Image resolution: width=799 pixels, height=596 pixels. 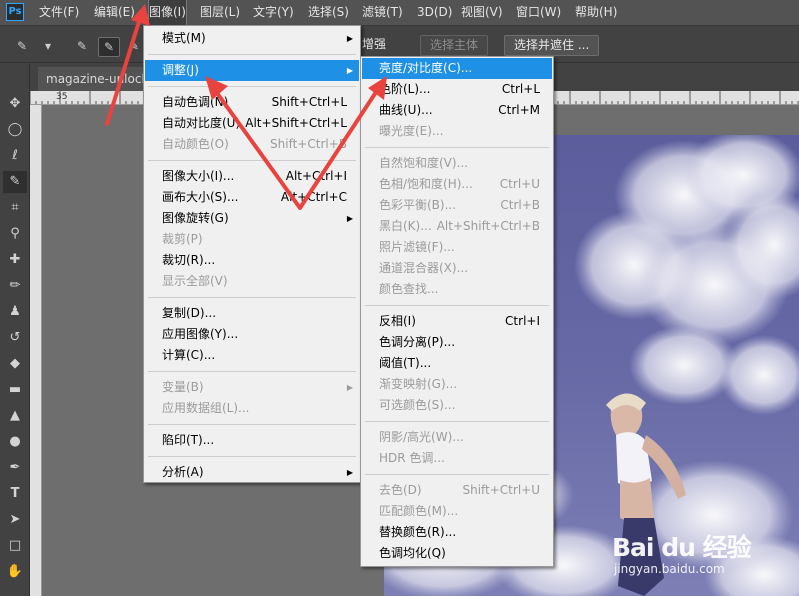 I want to click on annotation-arrows, so click(x=246, y=107).